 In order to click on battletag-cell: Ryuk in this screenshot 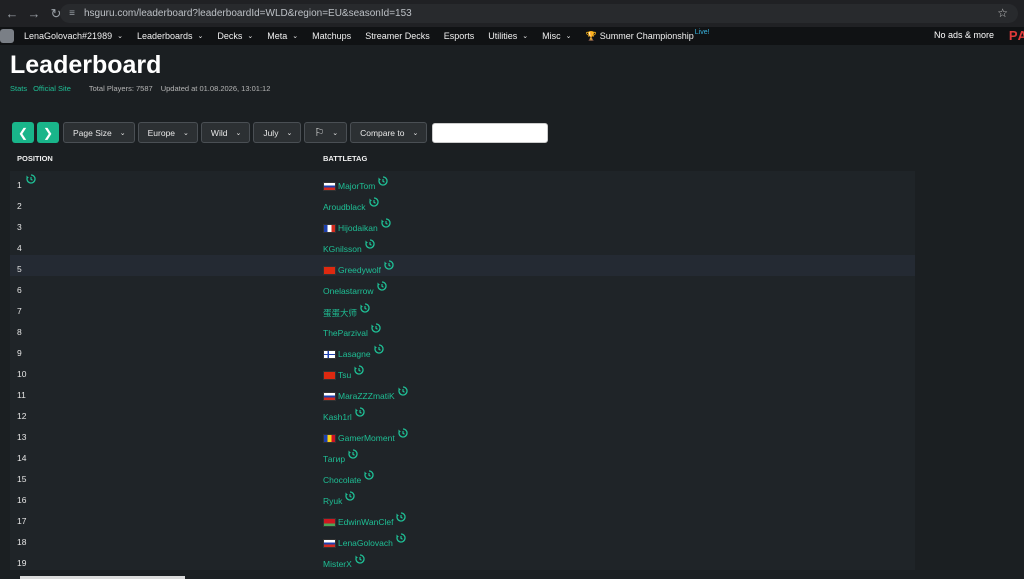, I will do `click(339, 498)`.